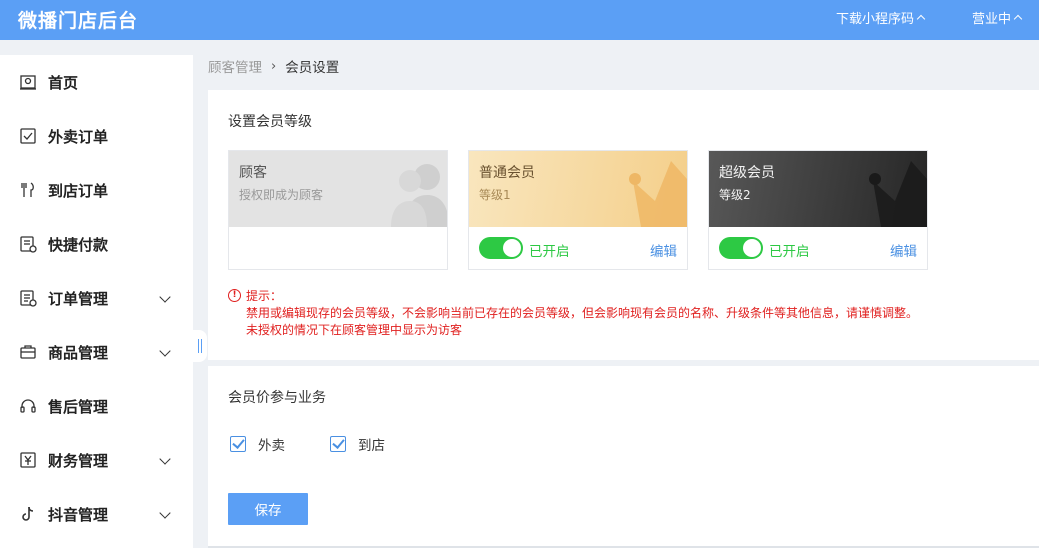  Describe the element at coordinates (96, 82) in the screenshot. I see `sidebar-item-home: 首页` at that location.